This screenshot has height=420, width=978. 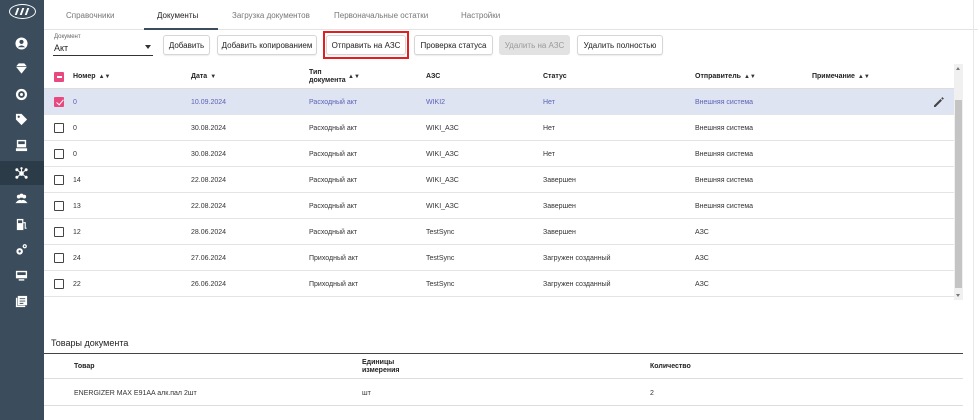 I want to click on user-icon, so click(x=21, y=43).